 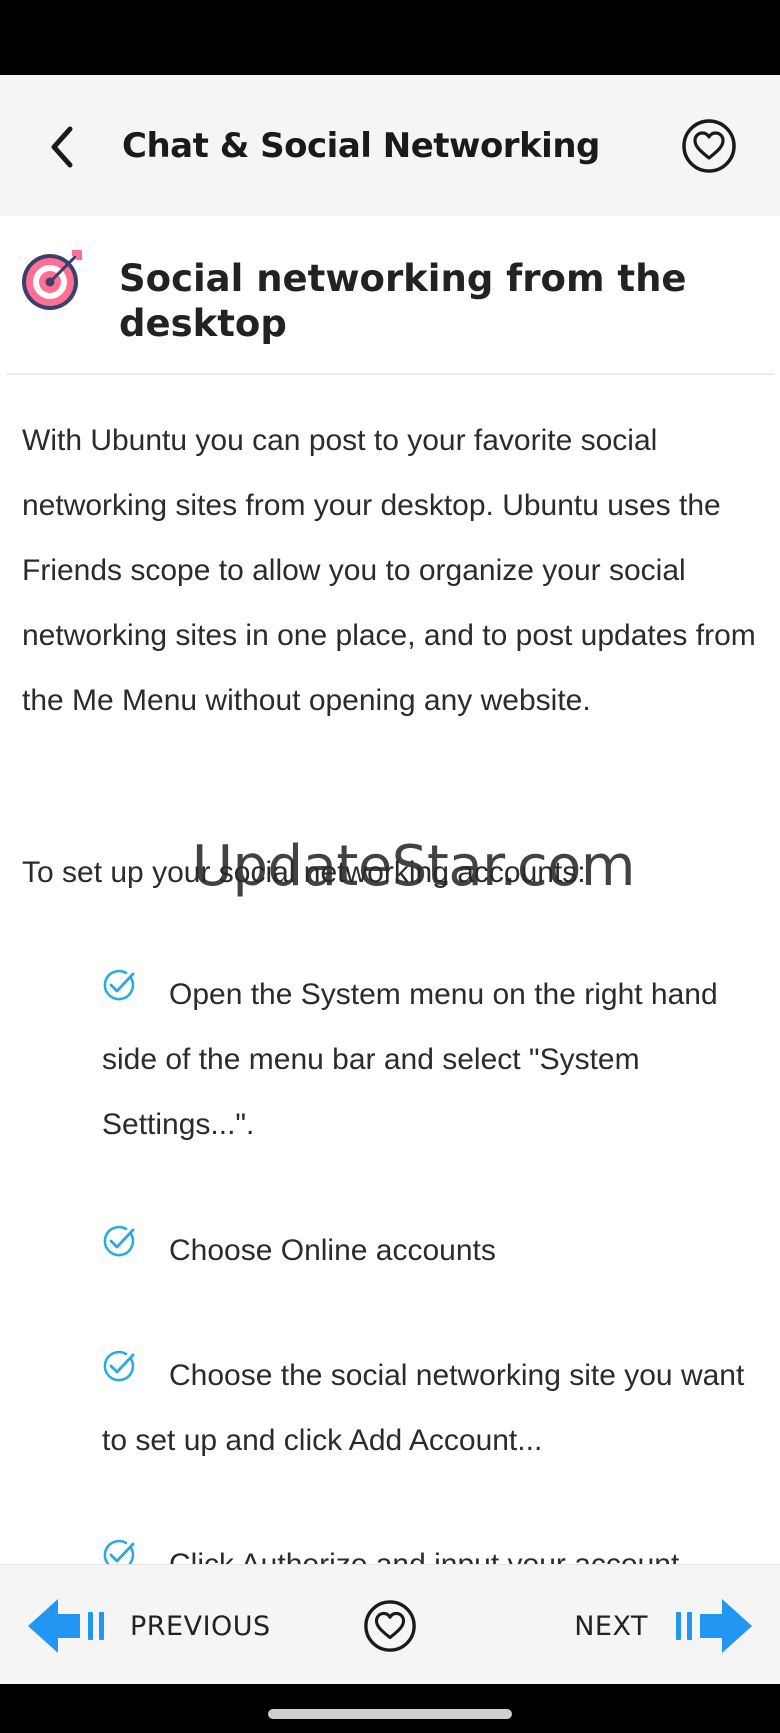 What do you see at coordinates (52, 280) in the screenshot?
I see `target-icon` at bounding box center [52, 280].